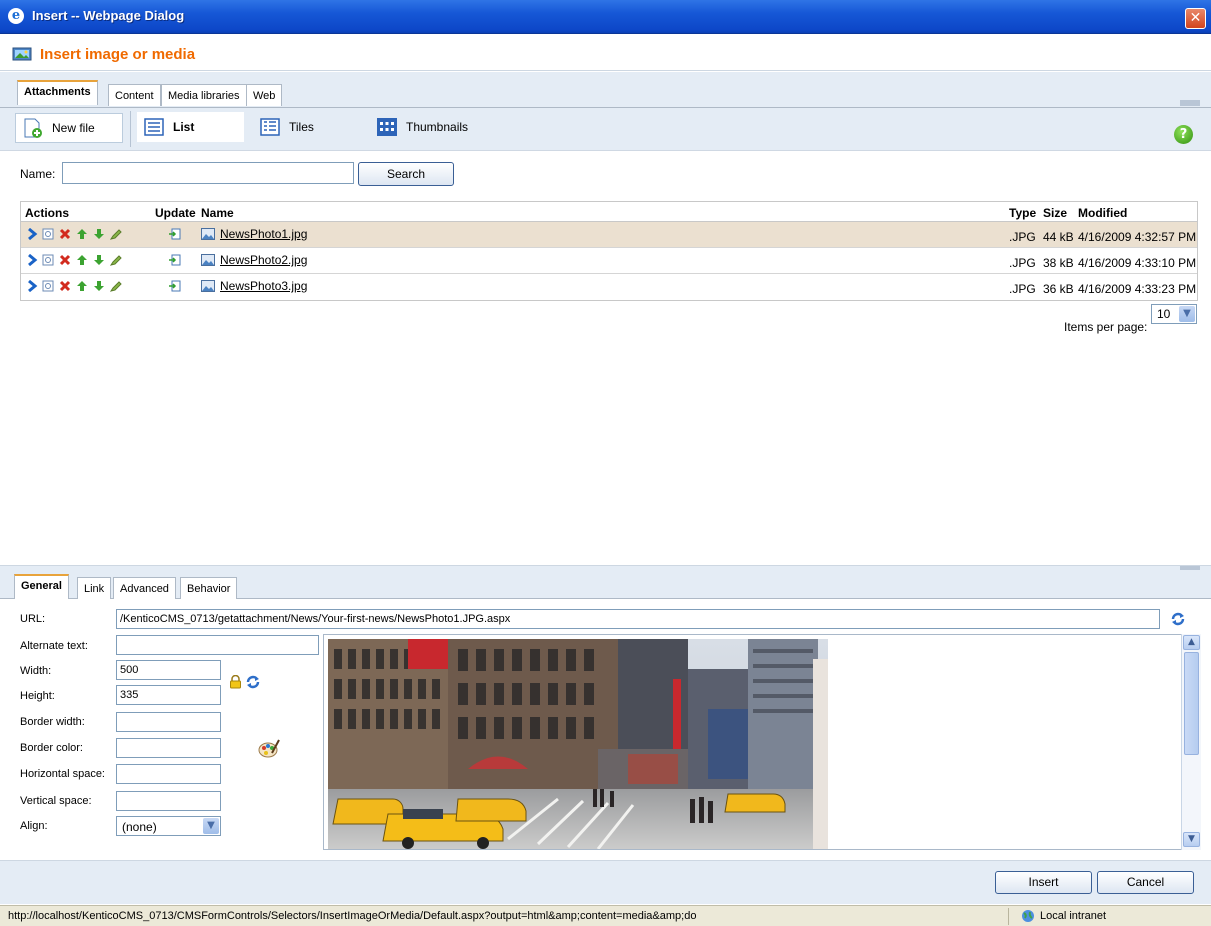  I want to click on view-thumbnails-button: Thumbnails, so click(430, 127).